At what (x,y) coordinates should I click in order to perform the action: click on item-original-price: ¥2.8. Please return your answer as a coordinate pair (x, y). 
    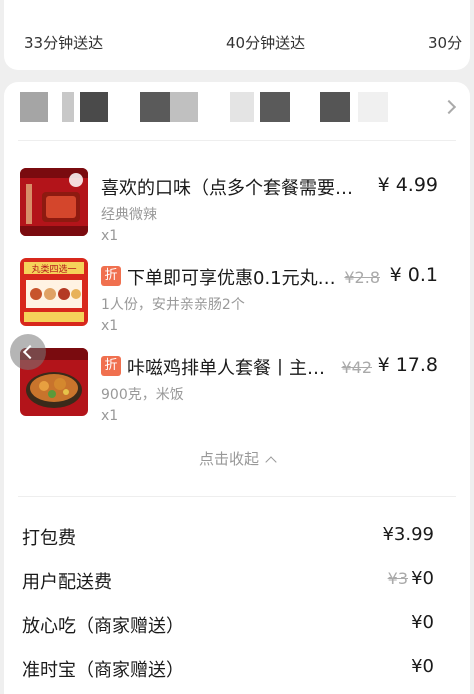
    Looking at the image, I should click on (362, 277).